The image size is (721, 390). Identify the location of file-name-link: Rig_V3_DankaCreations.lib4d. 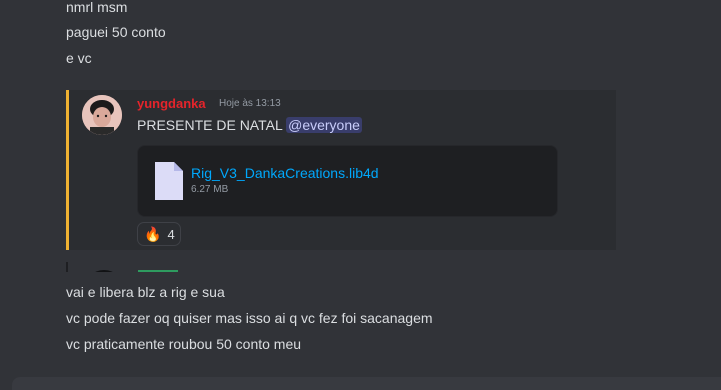
(285, 173).